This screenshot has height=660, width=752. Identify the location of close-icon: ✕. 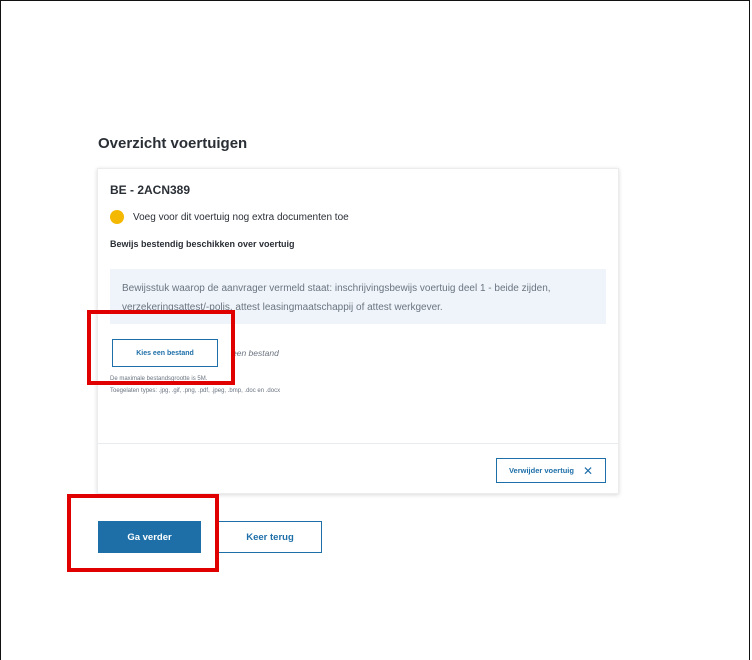
(588, 470).